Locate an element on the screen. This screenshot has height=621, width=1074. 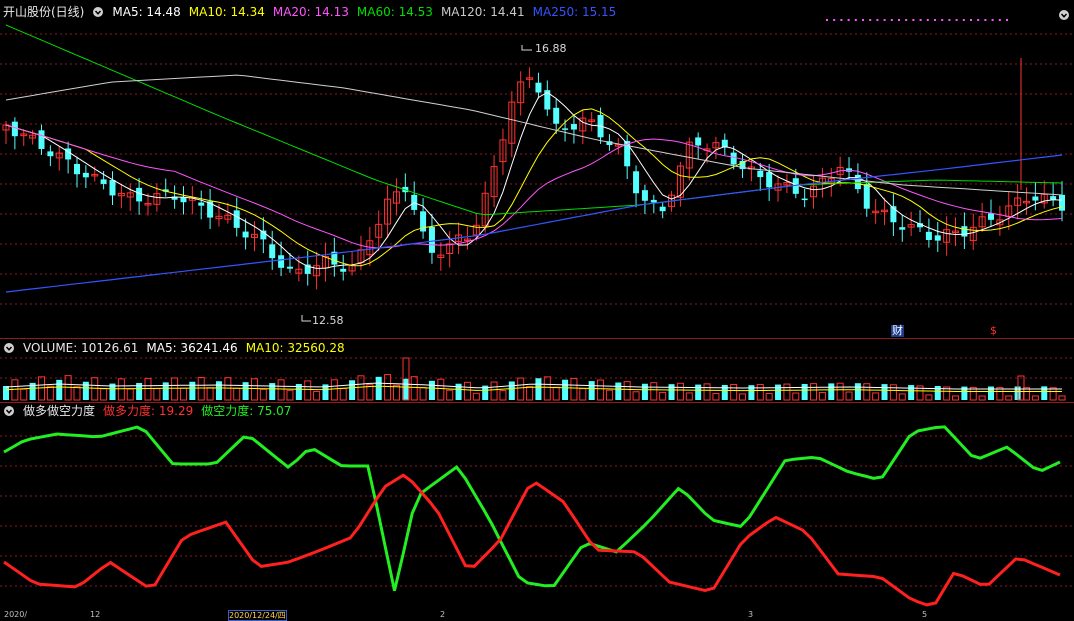
short-force-label: 做空力度: 75.07 is located at coordinates (246, 411).